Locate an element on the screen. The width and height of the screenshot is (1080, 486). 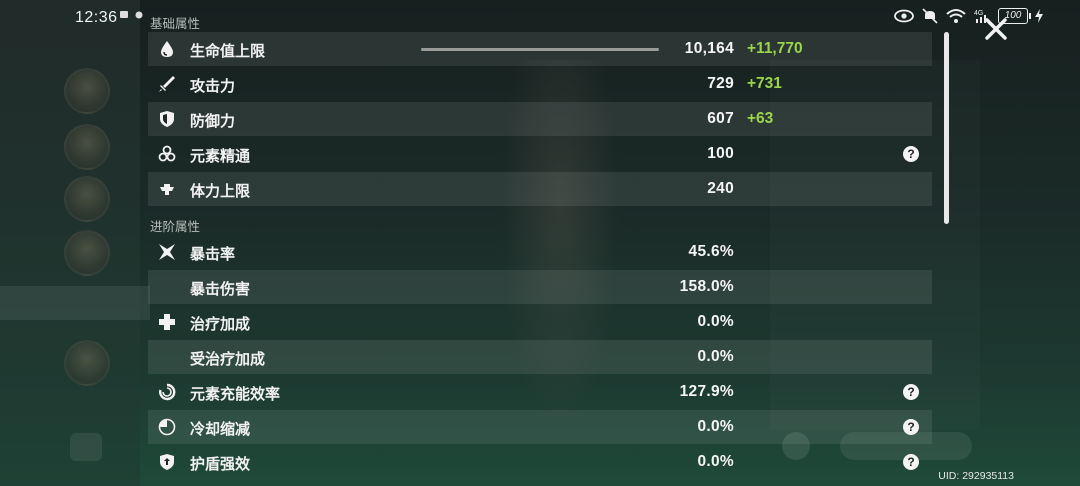
crit-rate-icon is located at coordinates (167, 252).